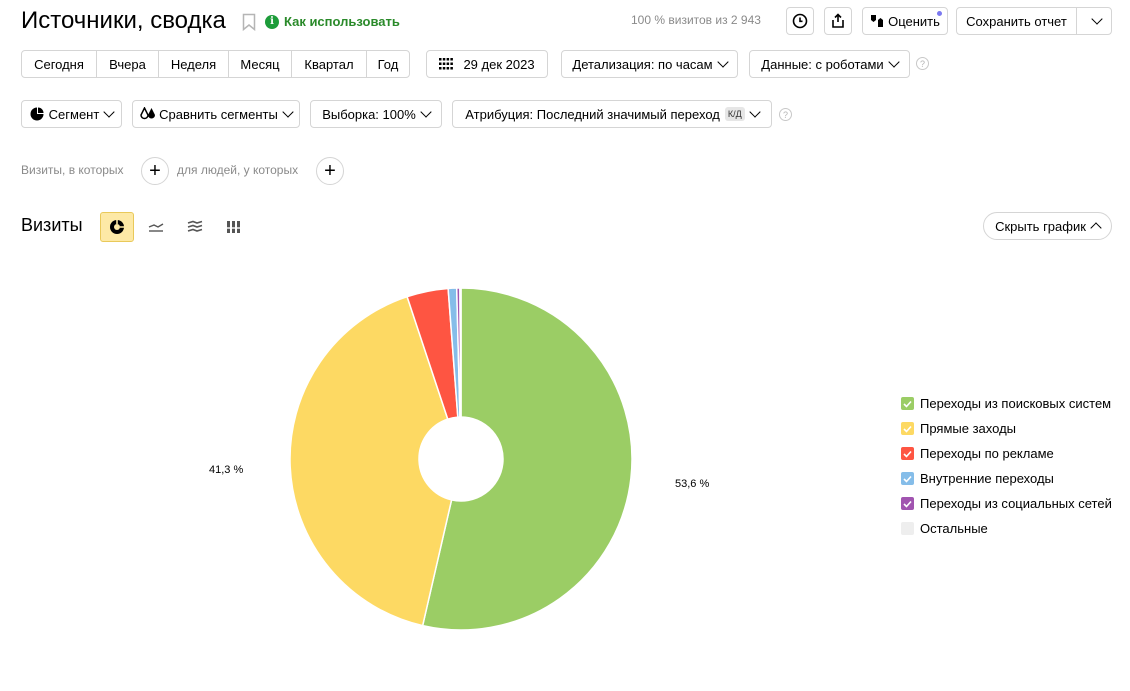 This screenshot has width=1130, height=691. I want to click on rate-label: Оценить, so click(914, 21).